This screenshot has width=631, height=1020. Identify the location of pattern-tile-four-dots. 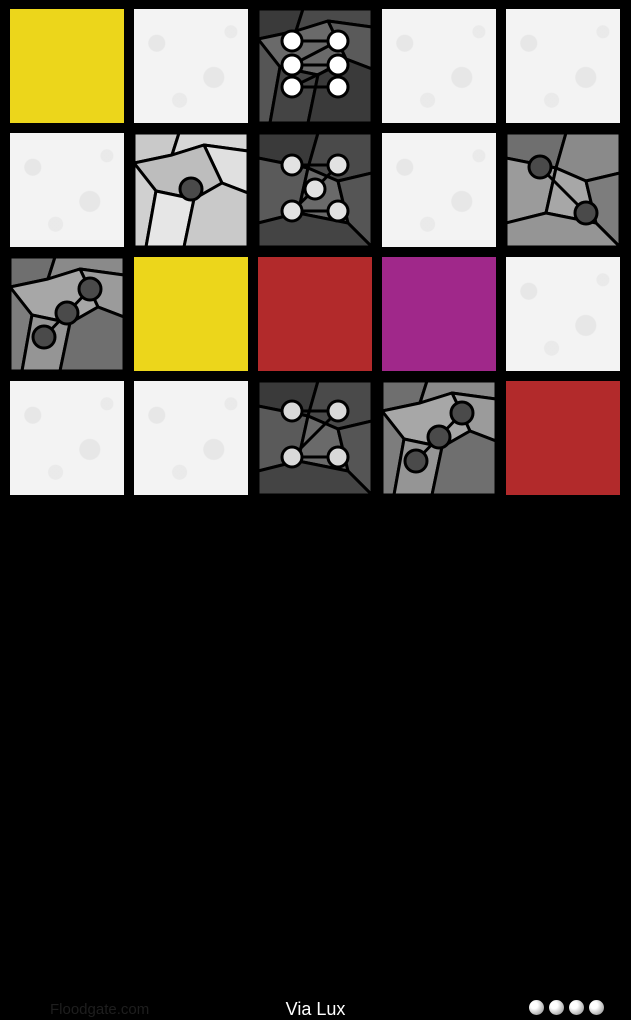
(315, 438).